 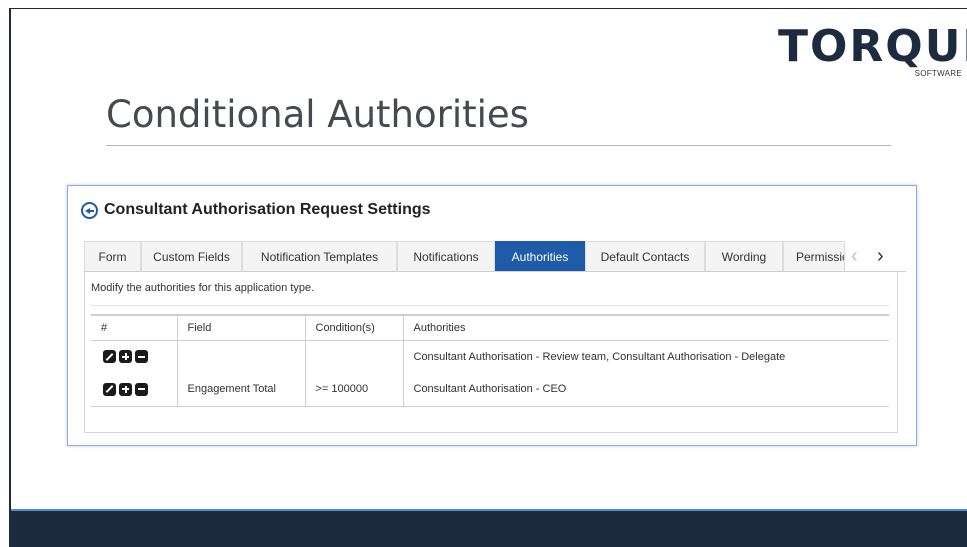 I want to click on column-header-conditions: Condition(s), so click(x=353, y=327).